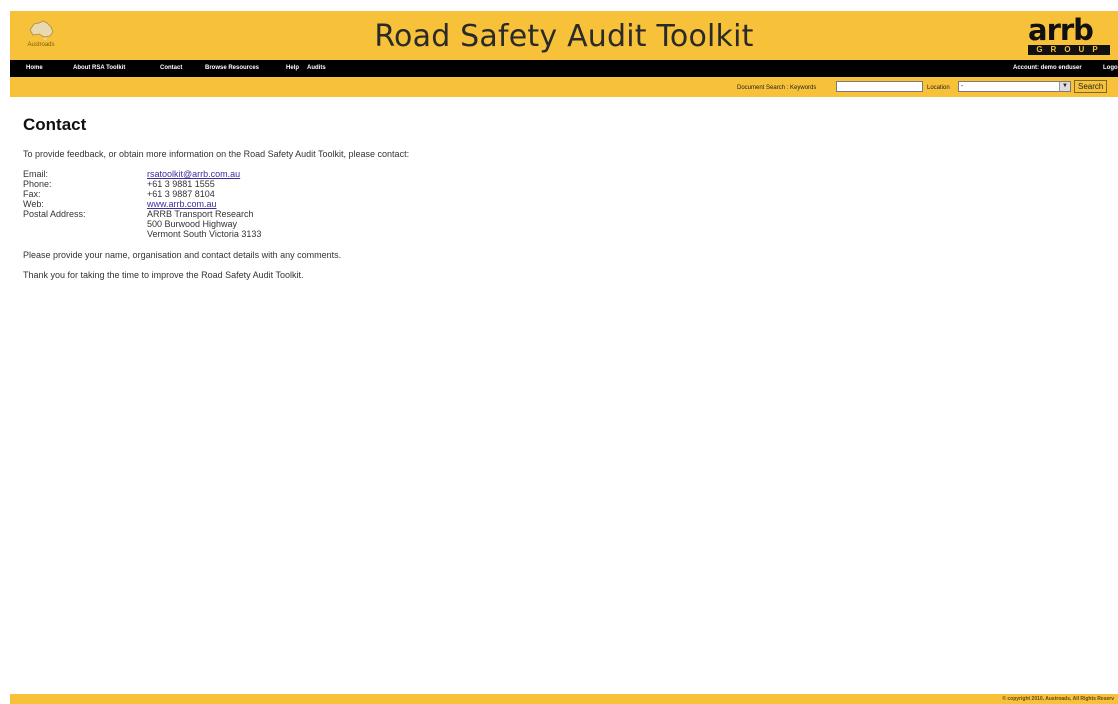  I want to click on keywords-input, so click(879, 86).